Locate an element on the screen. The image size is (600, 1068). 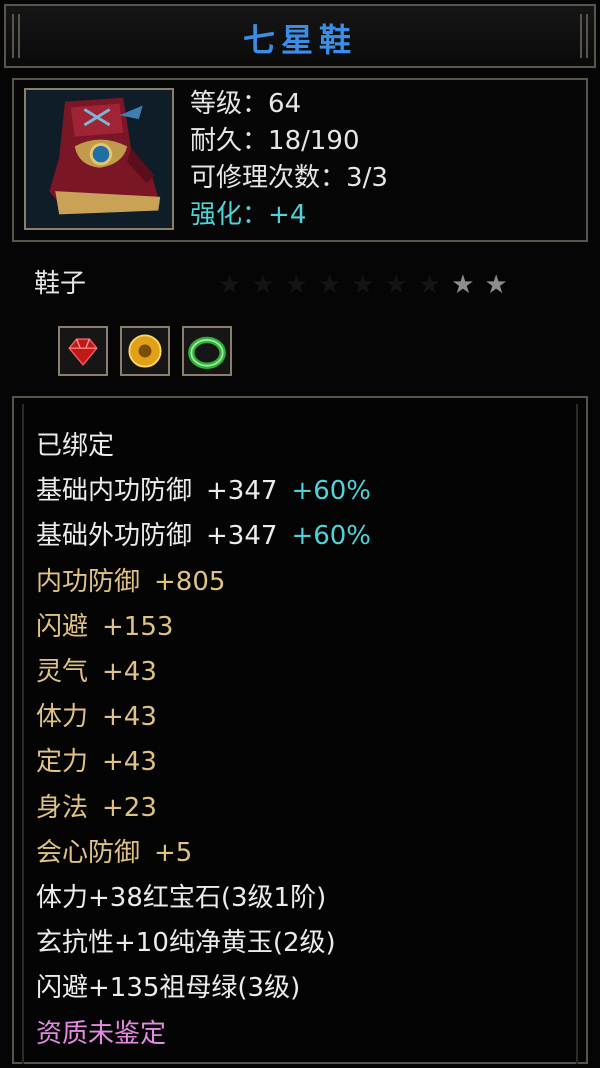
base-internal-defense: 基础内功防御 +347 +60% is located at coordinates (204, 491).